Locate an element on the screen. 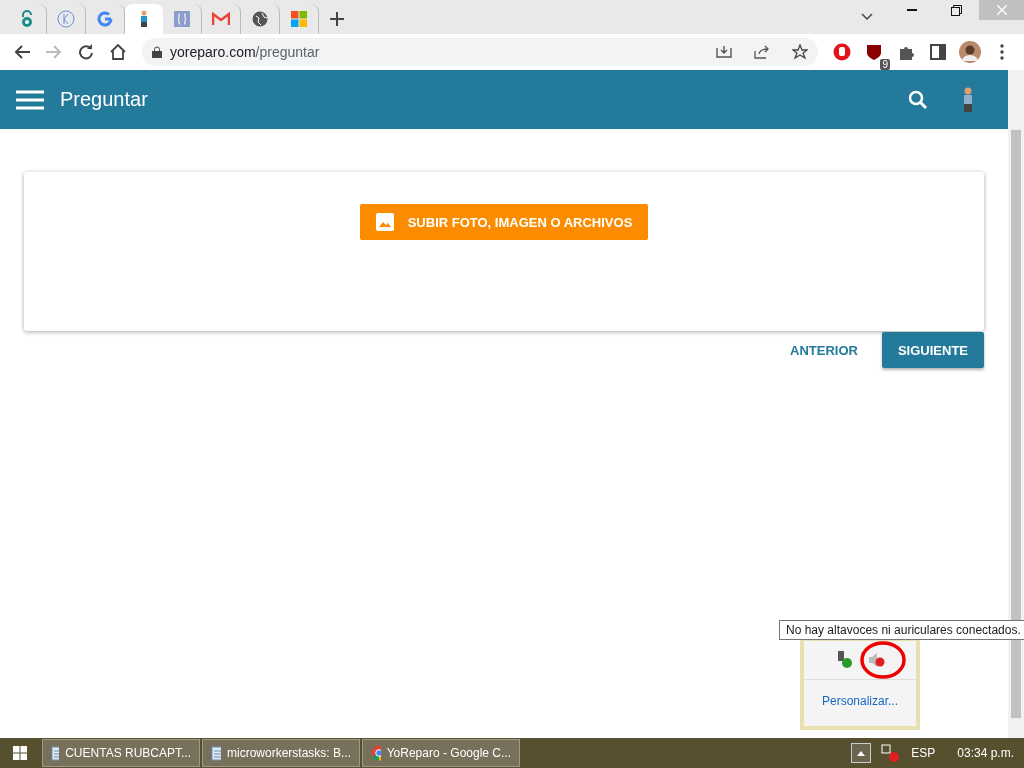 The height and width of the screenshot is (768, 1024). shield-icon is located at coordinates (874, 52).